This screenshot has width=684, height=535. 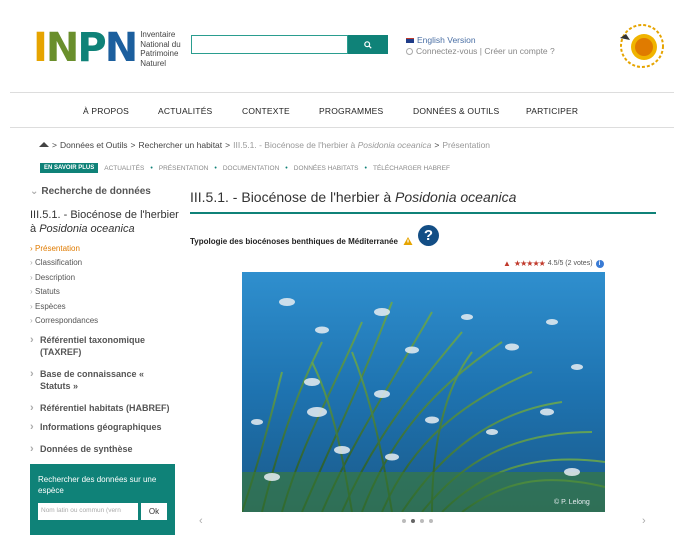 What do you see at coordinates (184, 168) in the screenshot?
I see `subnav-link-presentation: PRÉSENTATION` at bounding box center [184, 168].